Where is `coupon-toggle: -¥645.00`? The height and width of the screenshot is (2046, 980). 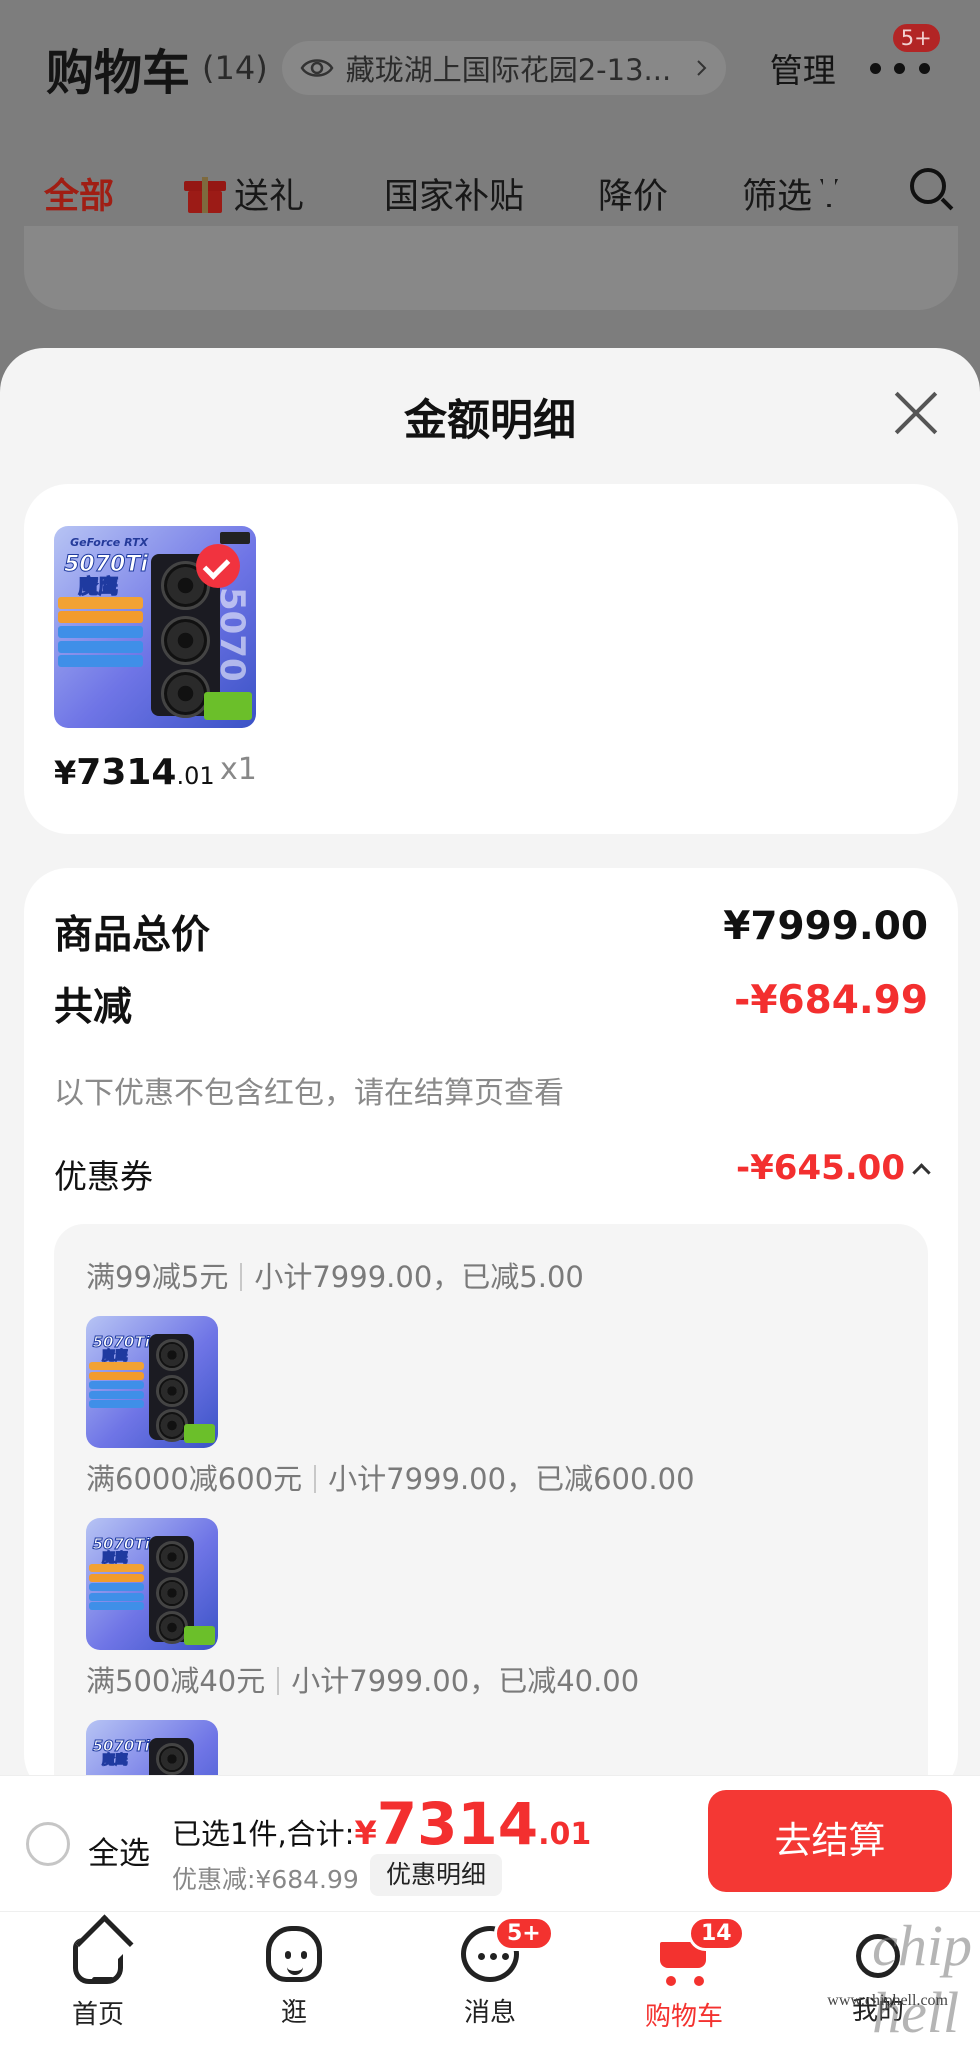 coupon-toggle: -¥645.00 is located at coordinates (833, 1168).